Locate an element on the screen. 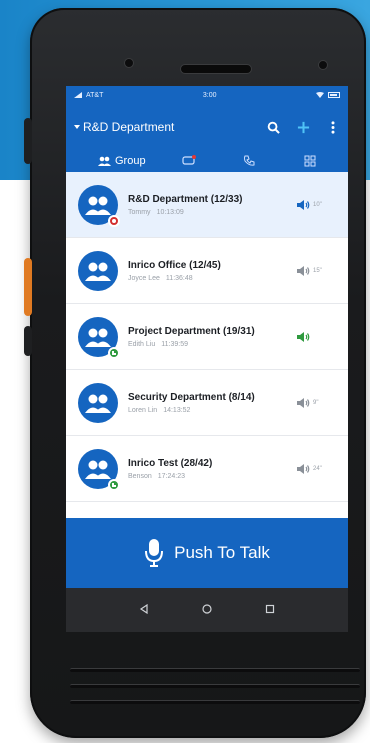 Image resolution: width=370 pixels, height=743 pixels. phone-icon is located at coordinates (249, 160).